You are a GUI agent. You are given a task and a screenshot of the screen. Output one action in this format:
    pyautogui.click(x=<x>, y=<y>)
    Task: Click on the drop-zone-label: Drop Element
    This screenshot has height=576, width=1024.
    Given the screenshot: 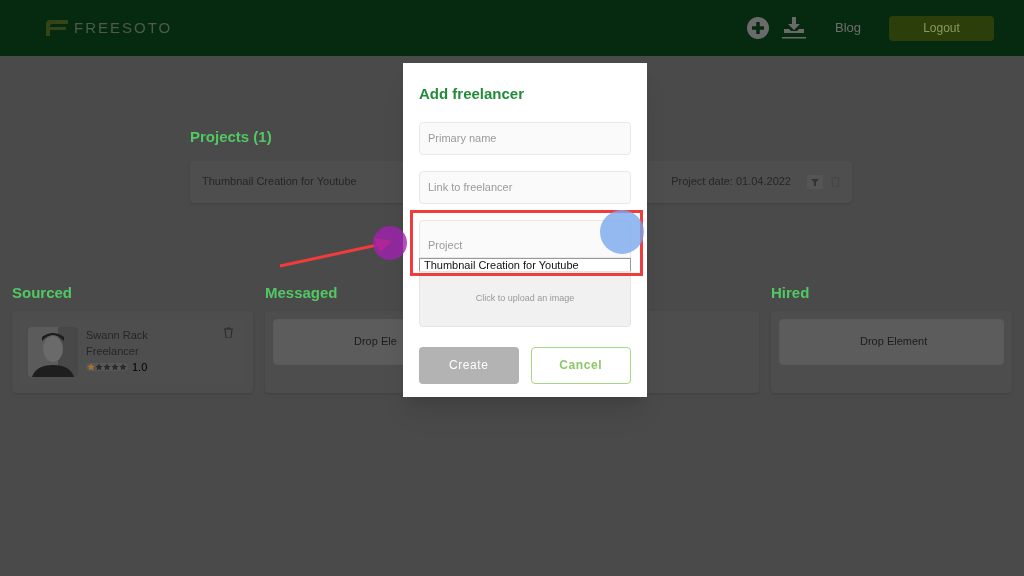 What is the action you would take?
    pyautogui.click(x=894, y=342)
    